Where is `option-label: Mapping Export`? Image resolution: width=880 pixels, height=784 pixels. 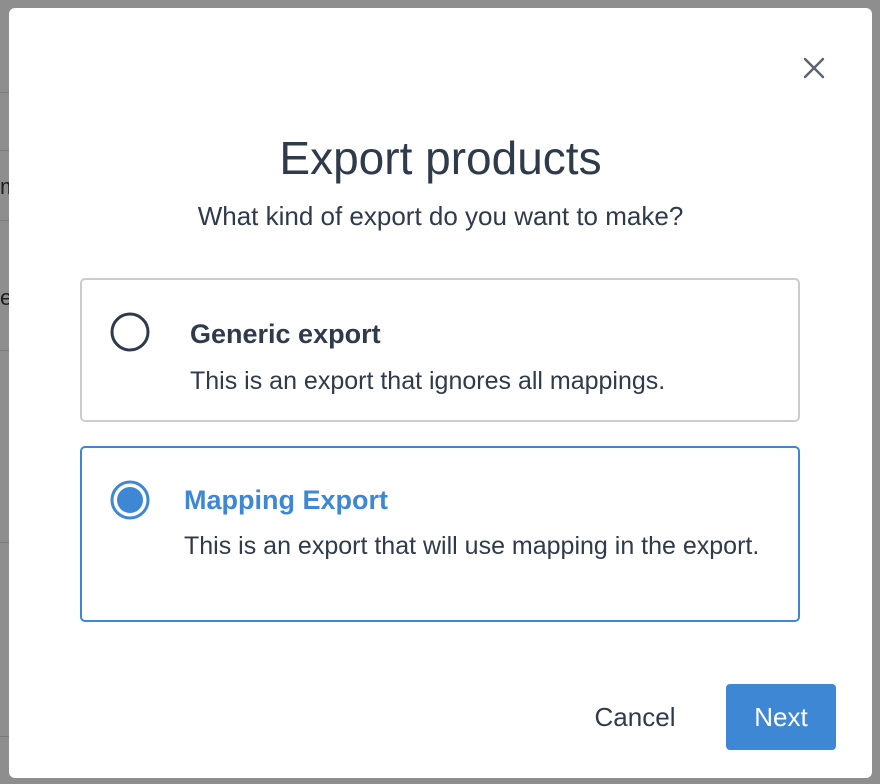 option-label: Mapping Export is located at coordinates (286, 500).